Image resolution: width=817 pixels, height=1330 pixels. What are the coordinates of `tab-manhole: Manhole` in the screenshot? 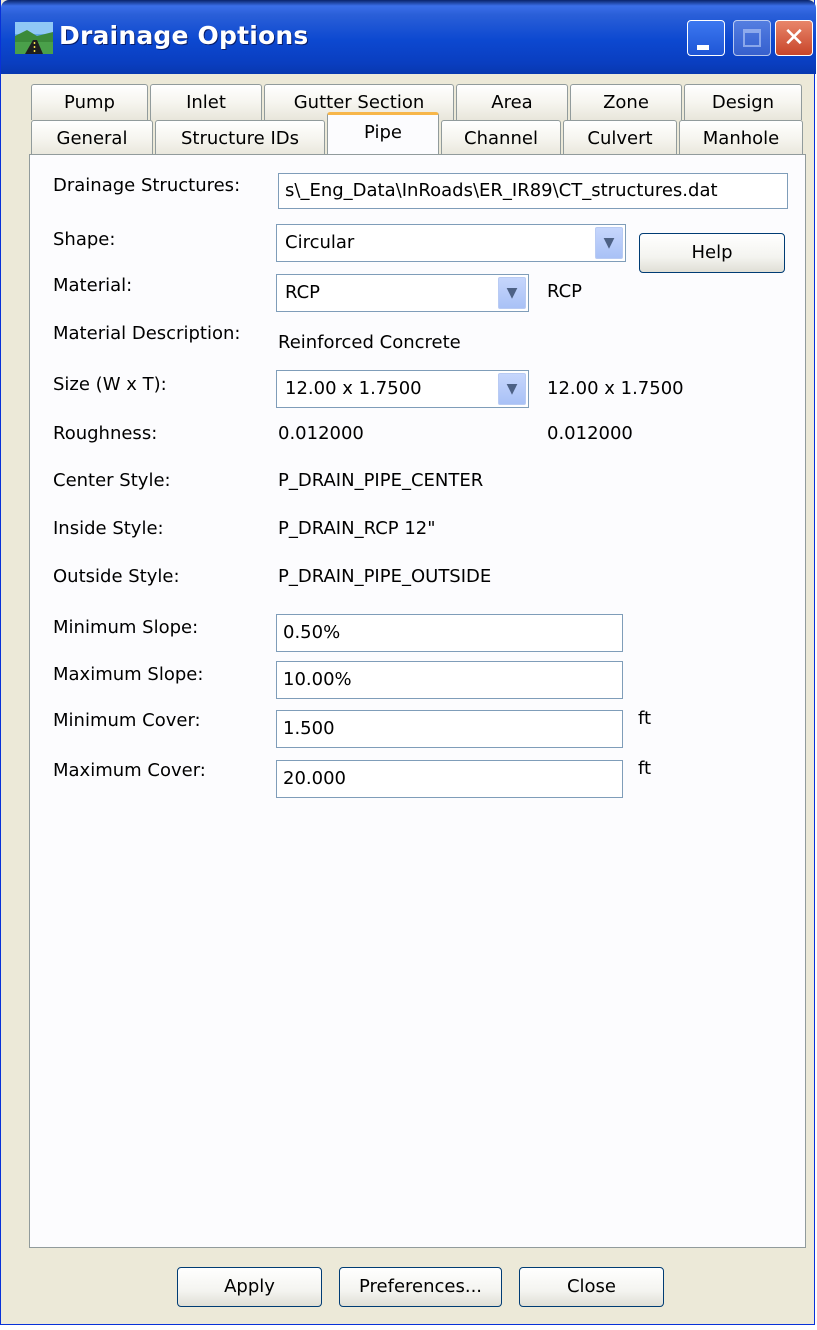 It's located at (741, 138).